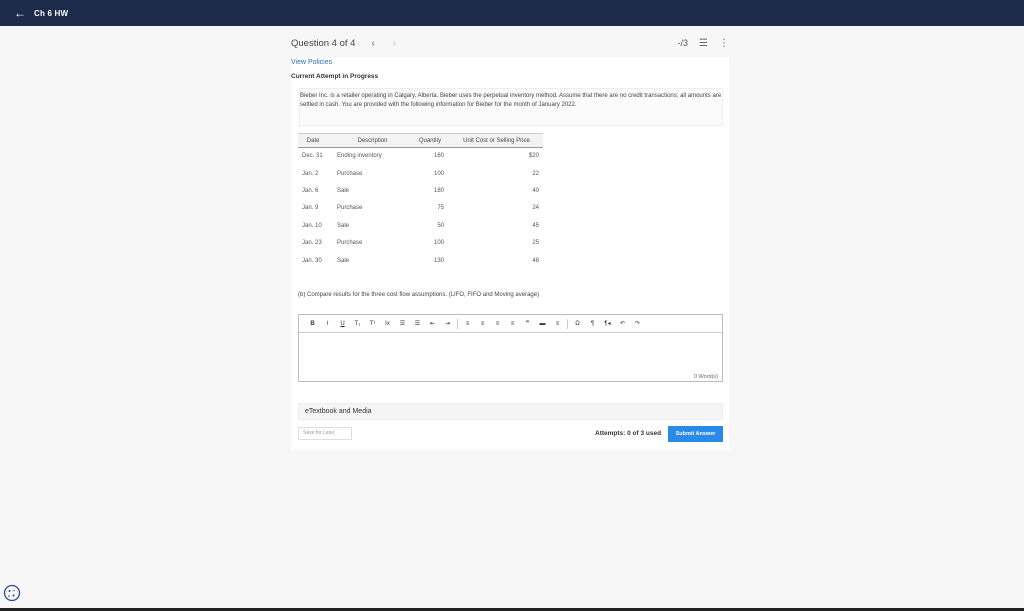 The image size is (1024, 611). What do you see at coordinates (438, 260) in the screenshot?
I see `cell-quantity: 130` at bounding box center [438, 260].